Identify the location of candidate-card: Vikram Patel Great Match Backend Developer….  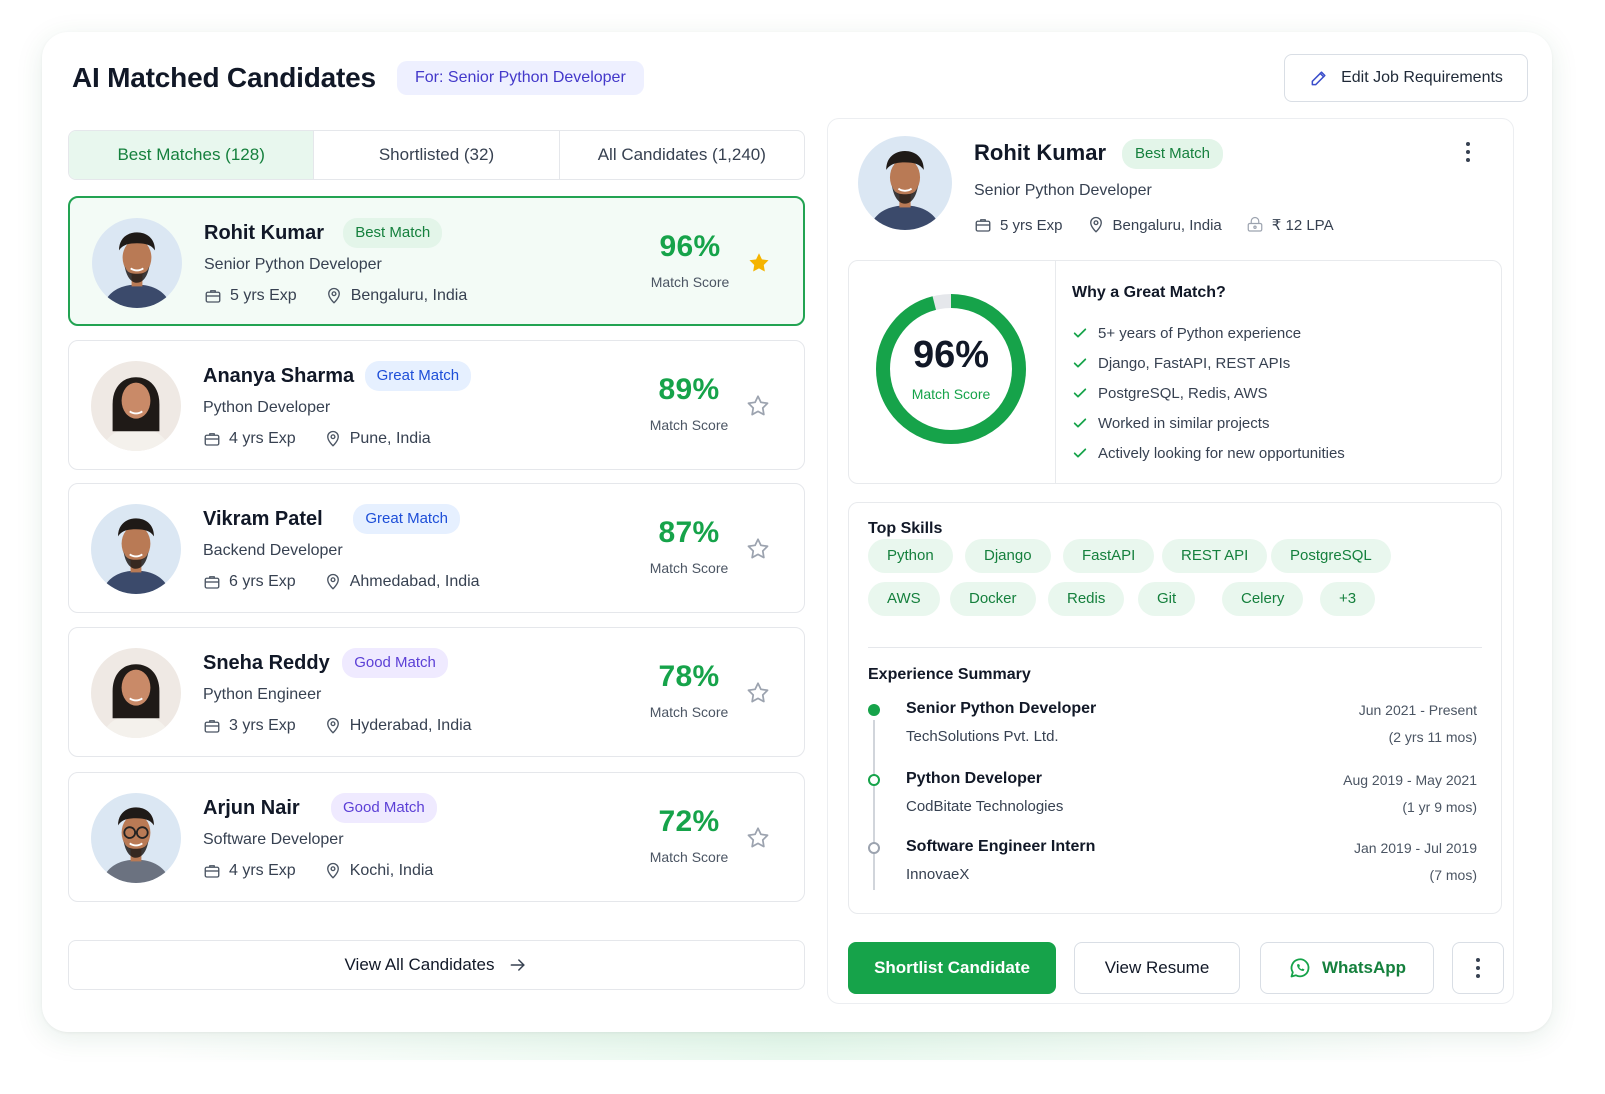
(436, 548).